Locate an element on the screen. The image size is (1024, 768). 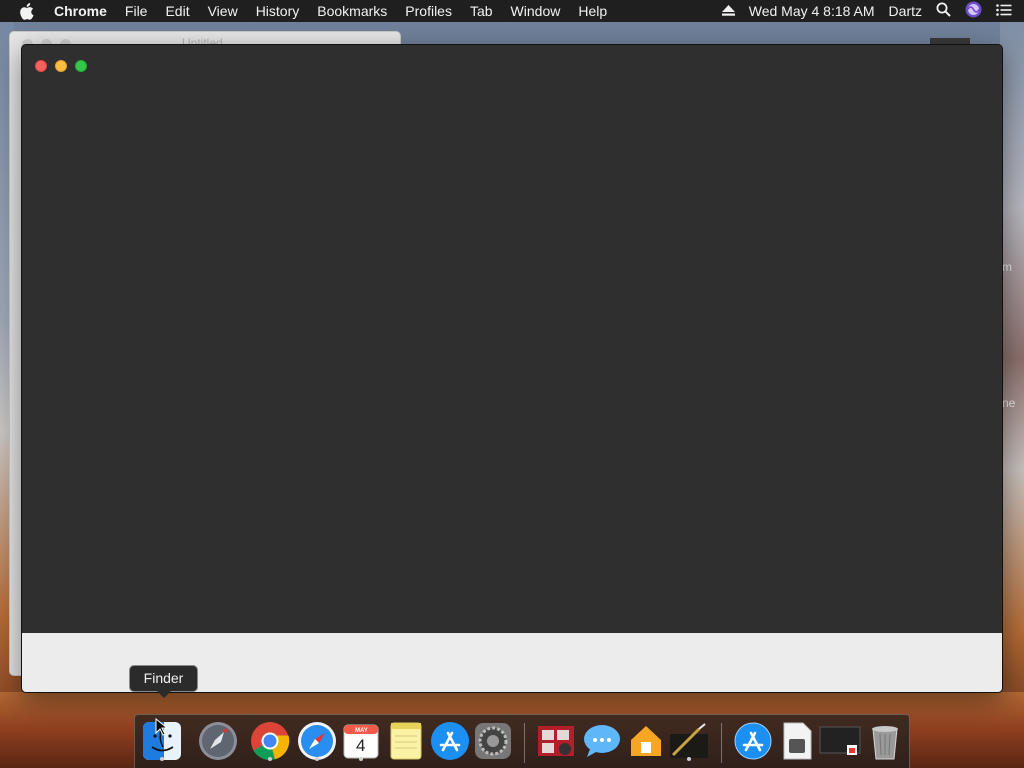
safari-icon is located at coordinates (317, 741).